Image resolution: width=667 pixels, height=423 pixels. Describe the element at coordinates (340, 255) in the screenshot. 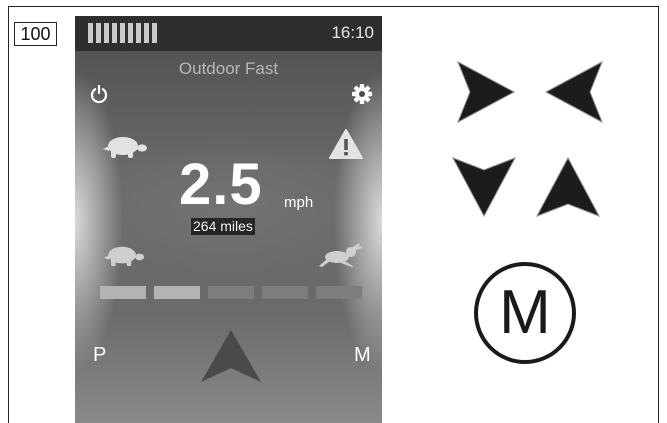

I see `rabbit-icon` at that location.